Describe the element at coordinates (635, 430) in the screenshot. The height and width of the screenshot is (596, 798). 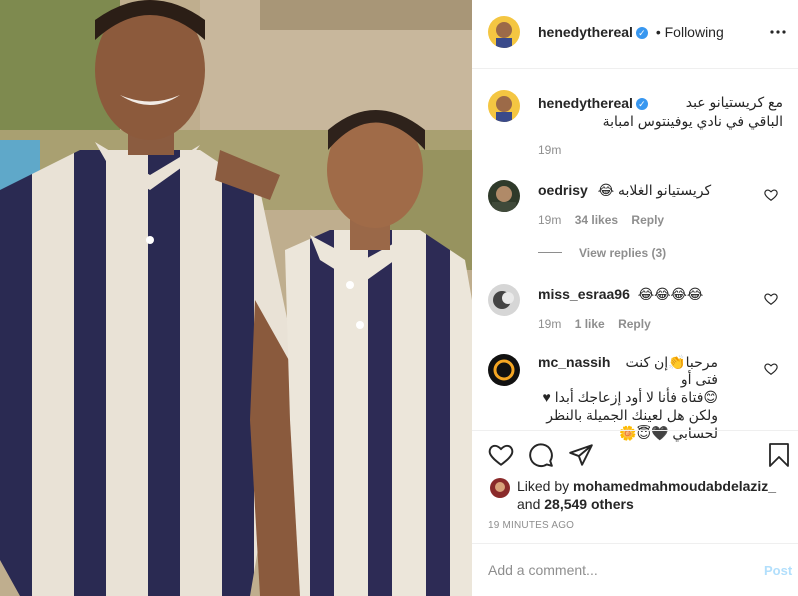
I see `comments-divider` at that location.